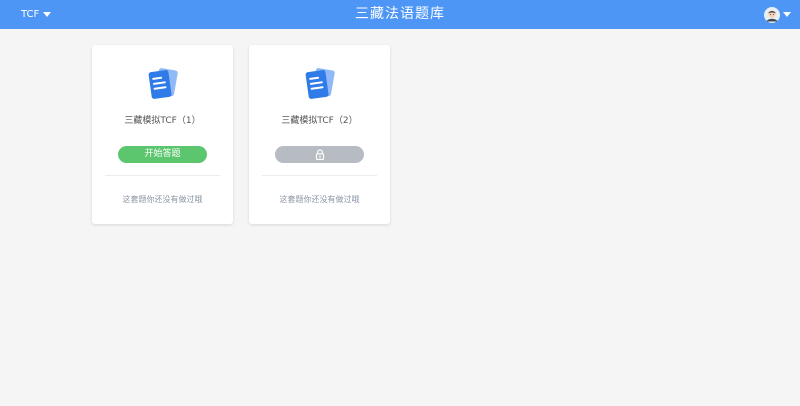 This screenshot has height=406, width=800. I want to click on paper-card: 三藏模拟TCF（1） 开始答题 这套题你还没有做过哦, so click(162, 134).